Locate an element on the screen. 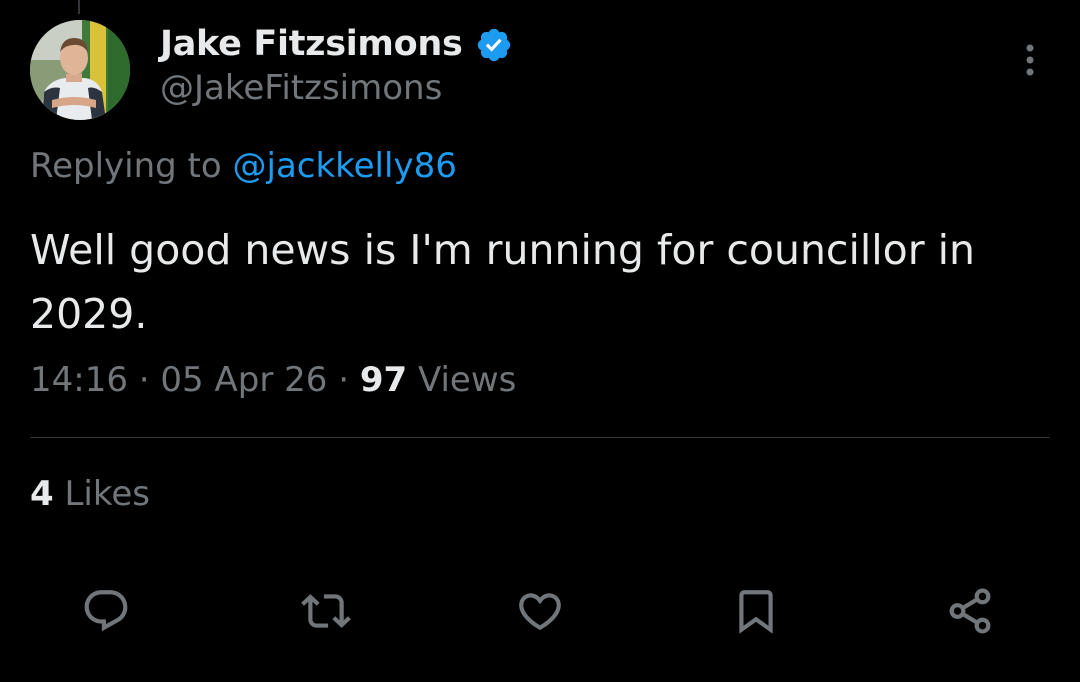 Image resolution: width=1080 pixels, height=682 pixels. bookmark-icon is located at coordinates (756, 612).